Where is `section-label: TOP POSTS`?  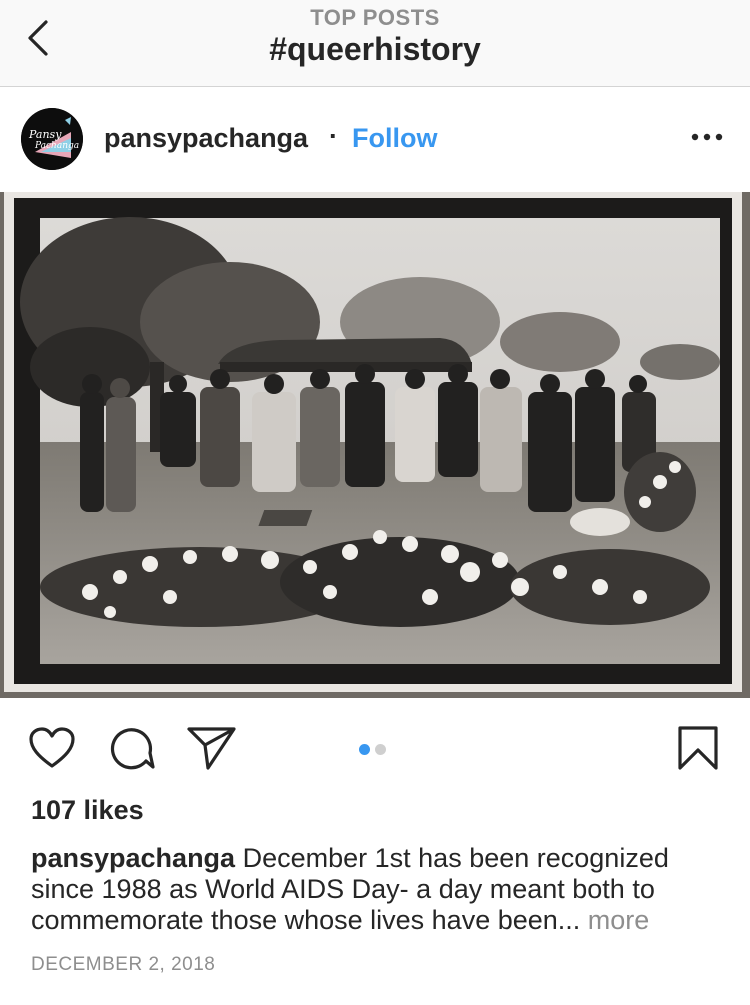 section-label: TOP POSTS is located at coordinates (375, 17).